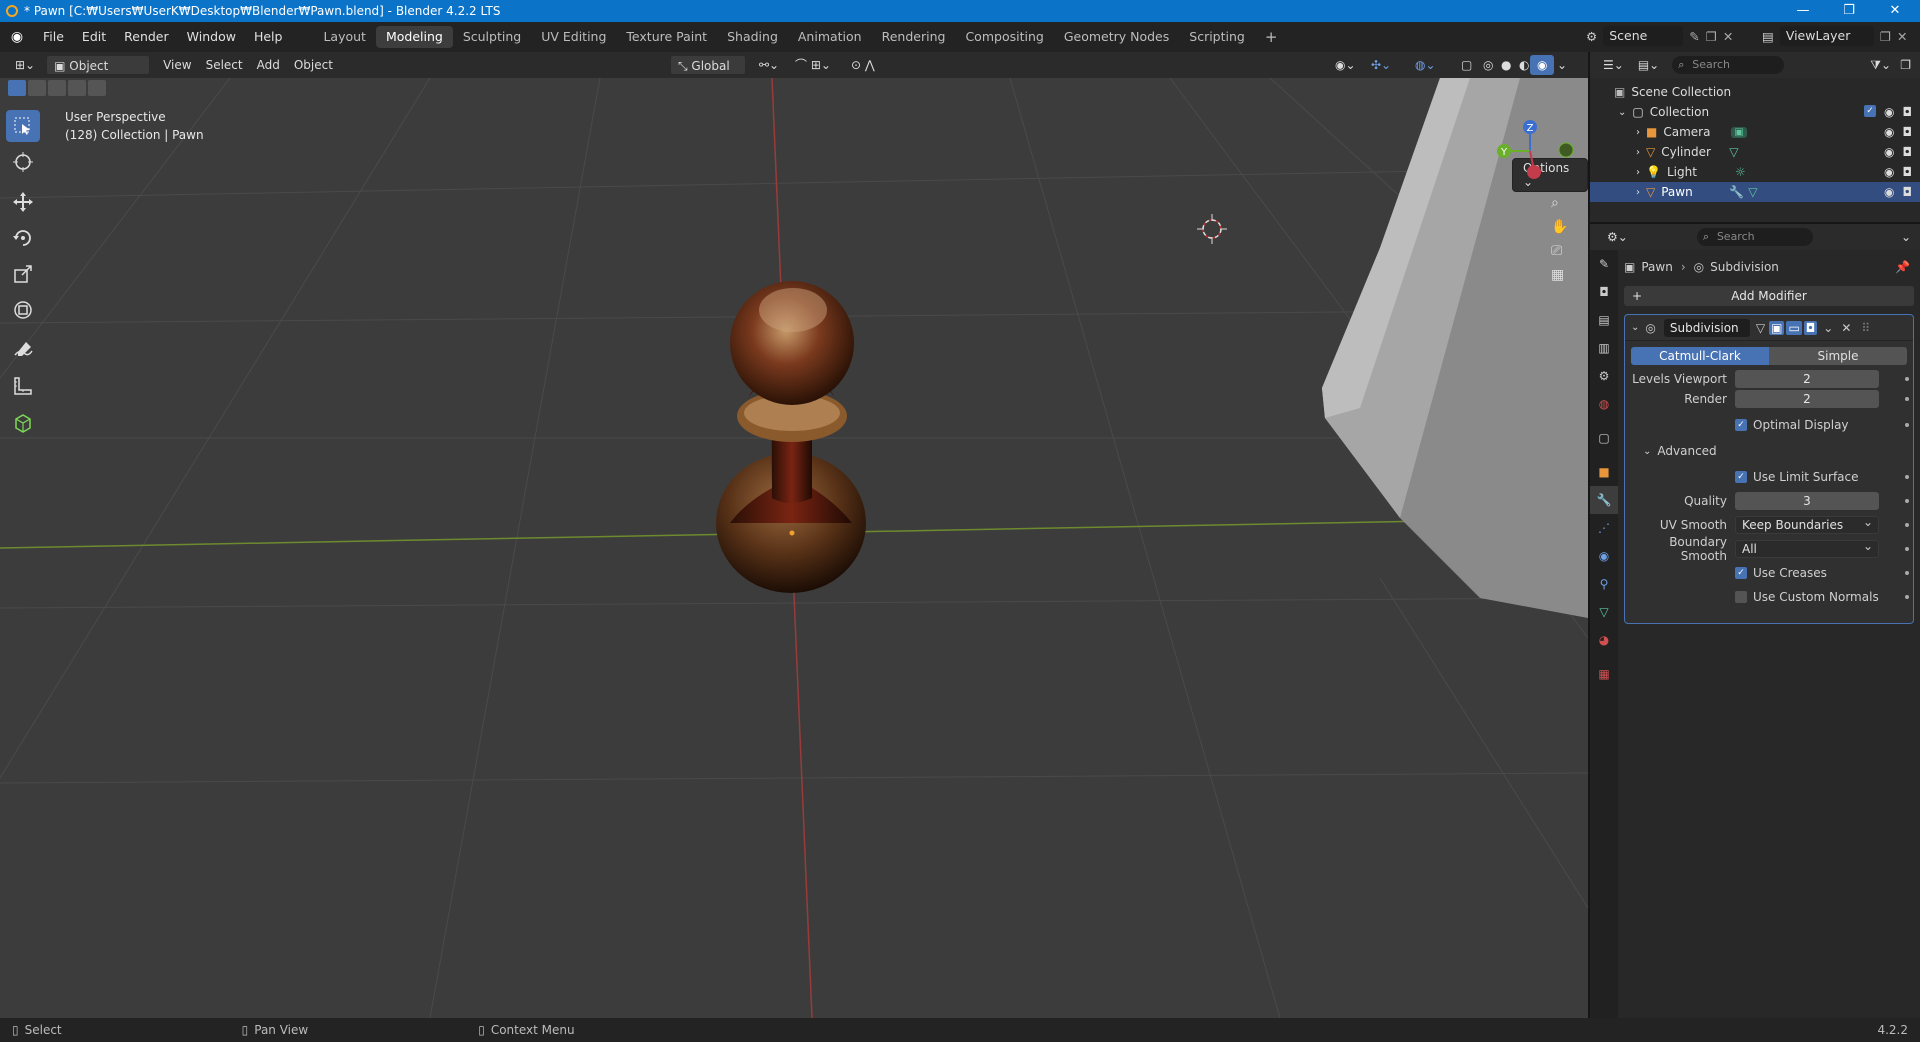 This screenshot has height=1042, width=1920. I want to click on select-intersect-icon, so click(97, 88).